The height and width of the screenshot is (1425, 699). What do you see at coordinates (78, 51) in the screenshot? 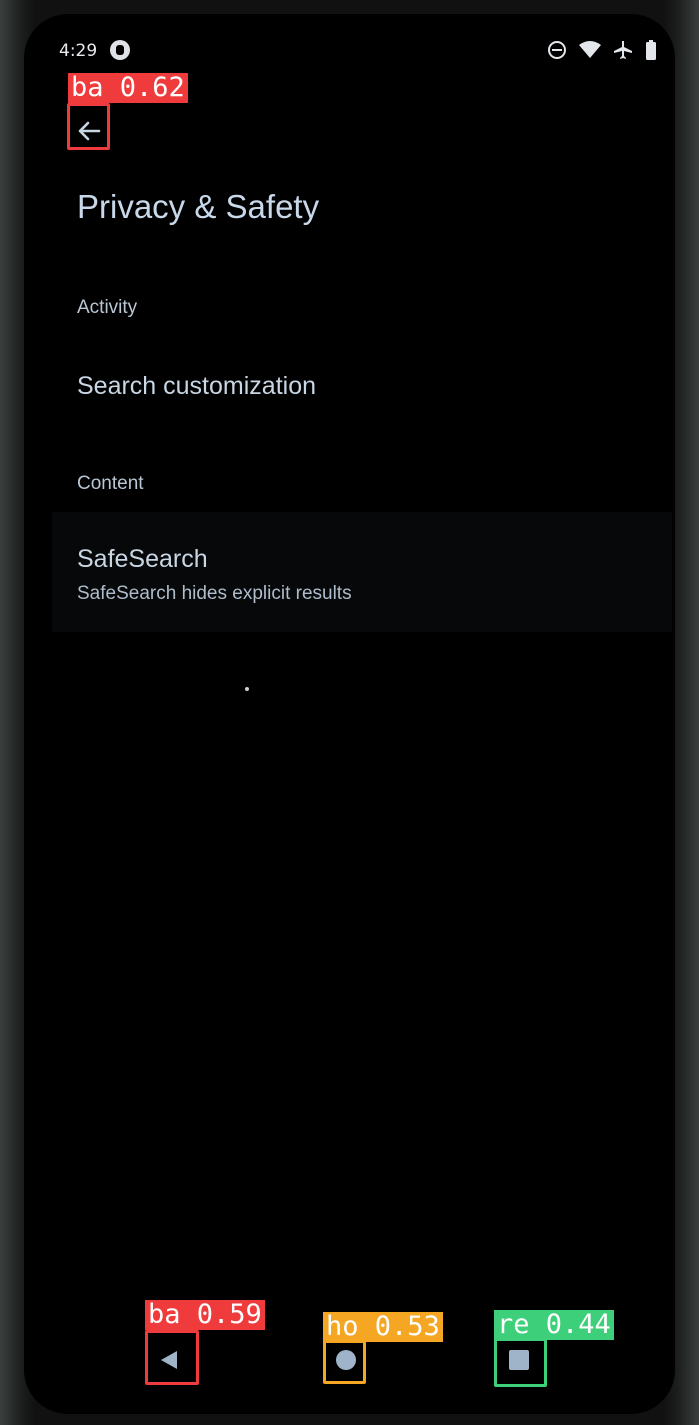
I see `status-time: 4:29` at bounding box center [78, 51].